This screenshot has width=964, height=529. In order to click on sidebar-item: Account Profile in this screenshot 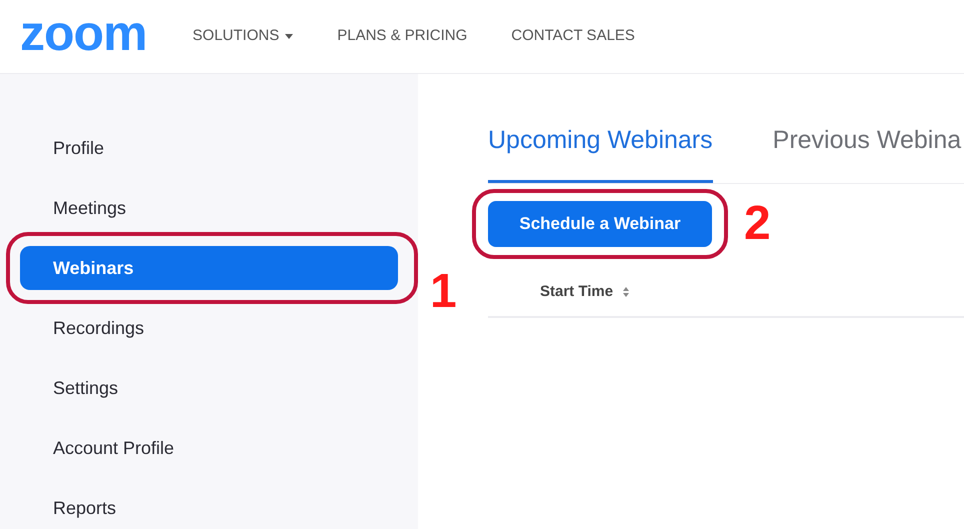, I will do `click(209, 448)`.